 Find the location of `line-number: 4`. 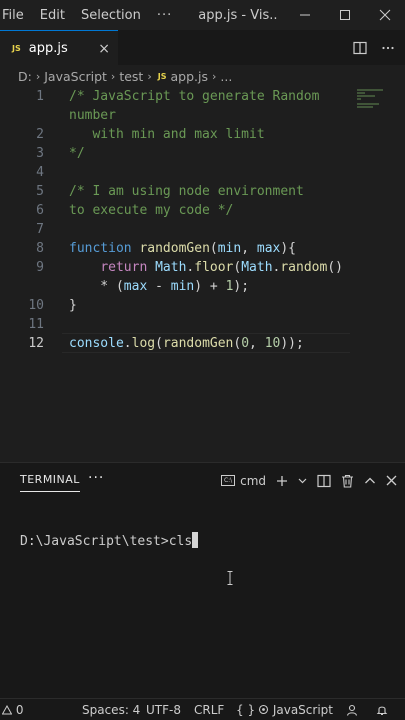

line-number: 4 is located at coordinates (40, 172).